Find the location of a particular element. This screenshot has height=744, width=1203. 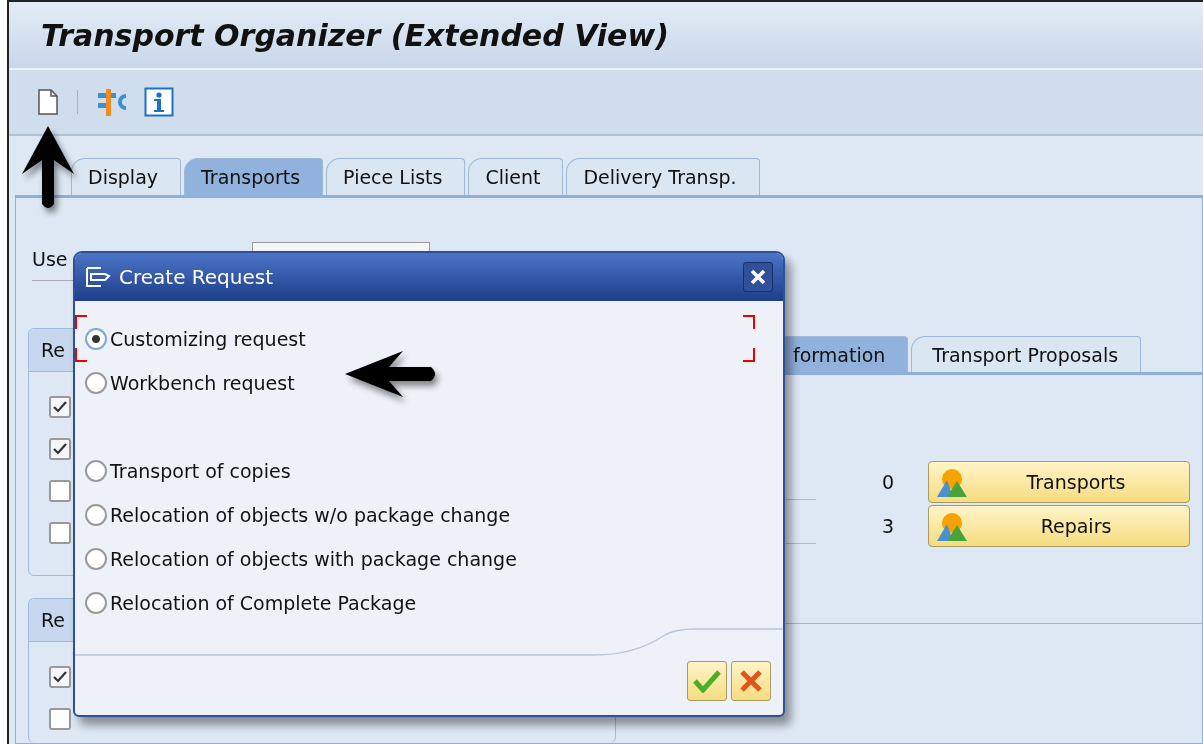

tab: Transport Proposals is located at coordinates (1026, 354).